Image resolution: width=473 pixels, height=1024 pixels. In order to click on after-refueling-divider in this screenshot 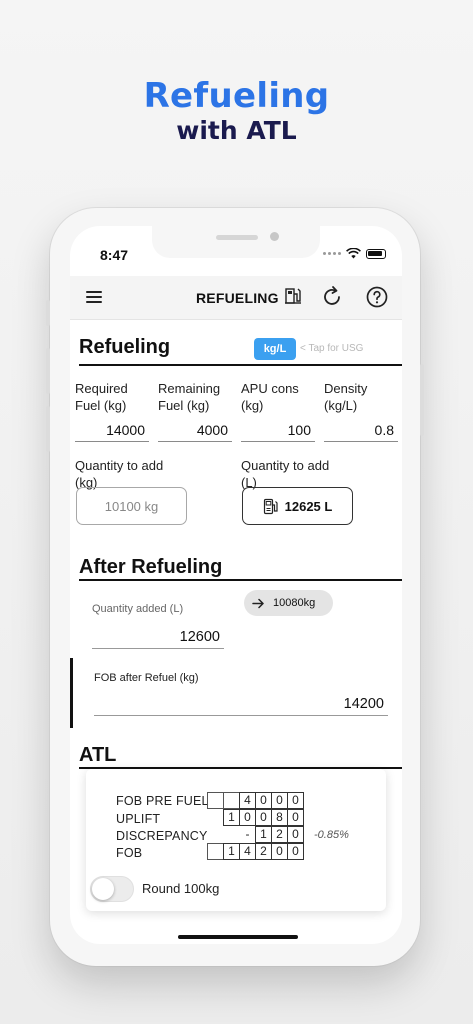, I will do `click(240, 580)`.